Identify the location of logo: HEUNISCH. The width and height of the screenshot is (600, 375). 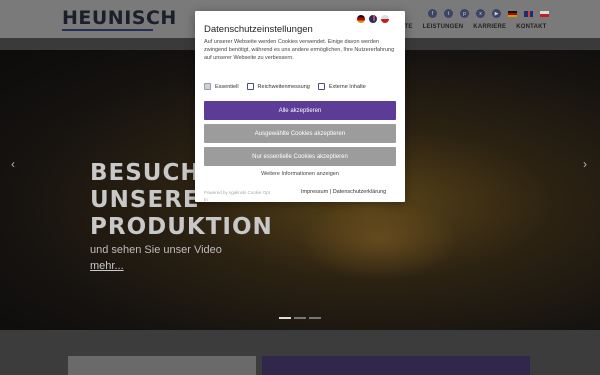
(119, 18).